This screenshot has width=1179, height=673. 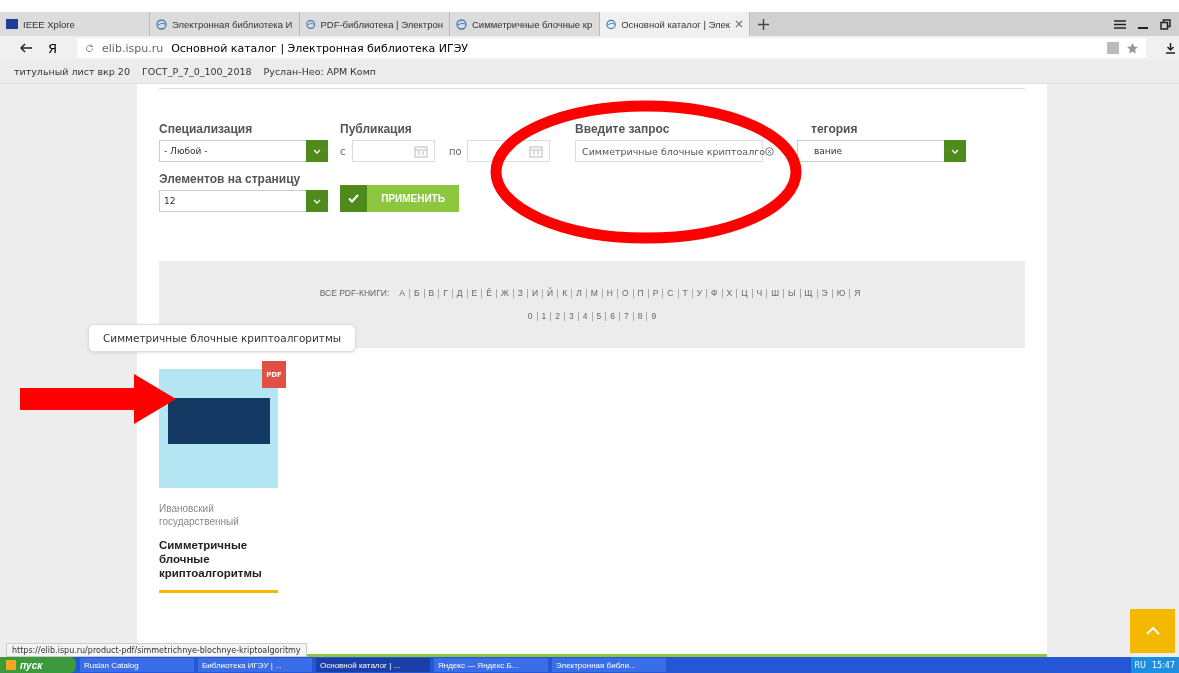 I want to click on clear-icon, so click(x=770, y=151).